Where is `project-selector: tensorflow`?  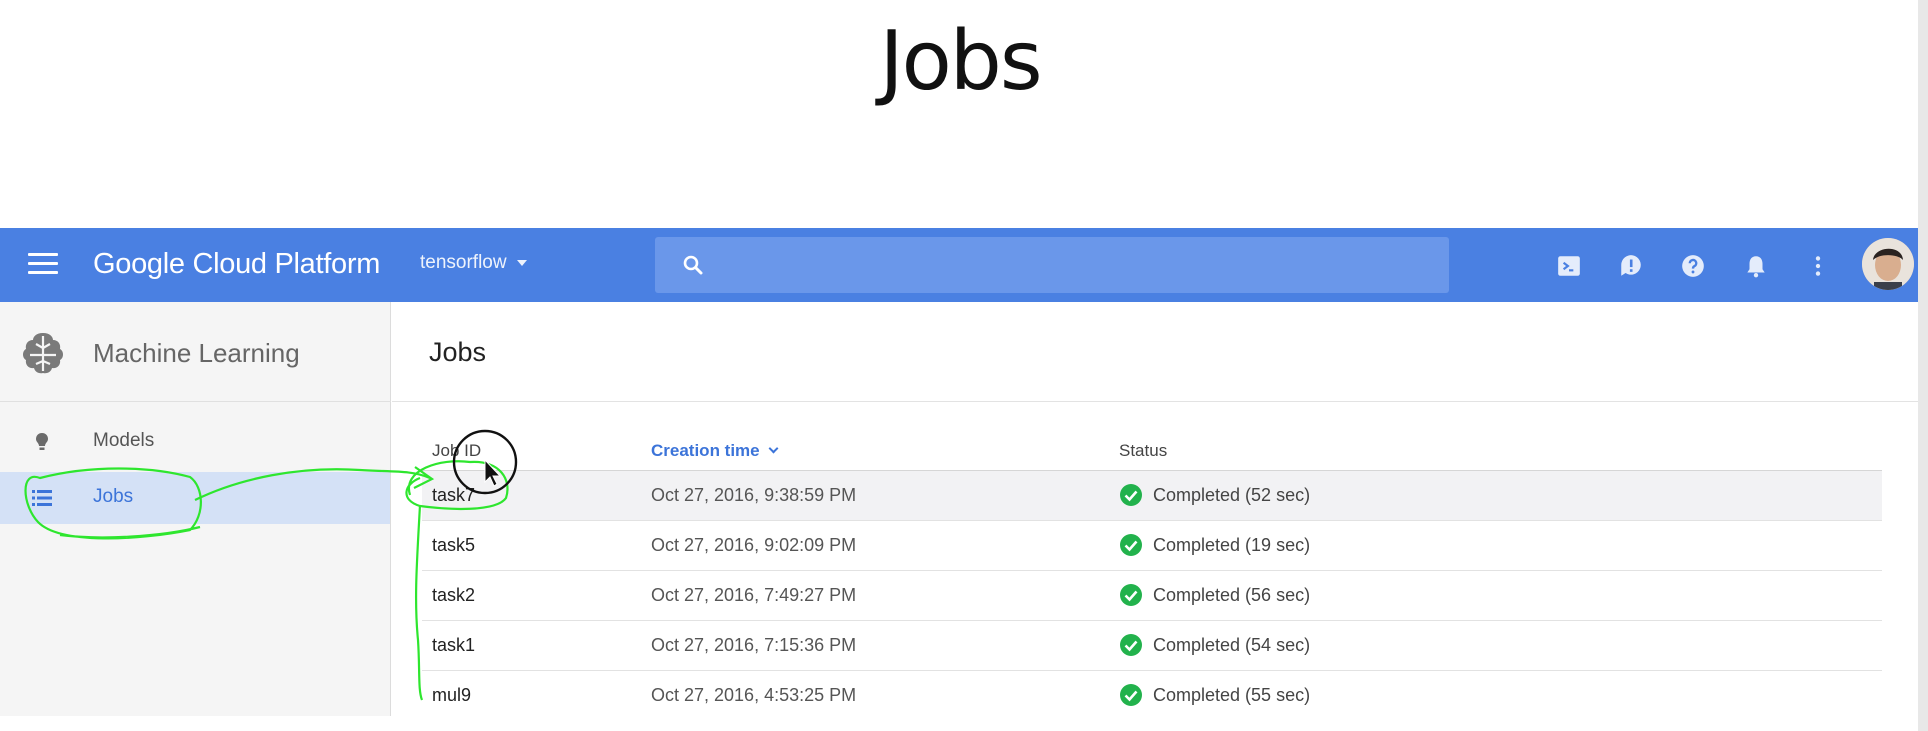 project-selector: tensorflow is located at coordinates (473, 263).